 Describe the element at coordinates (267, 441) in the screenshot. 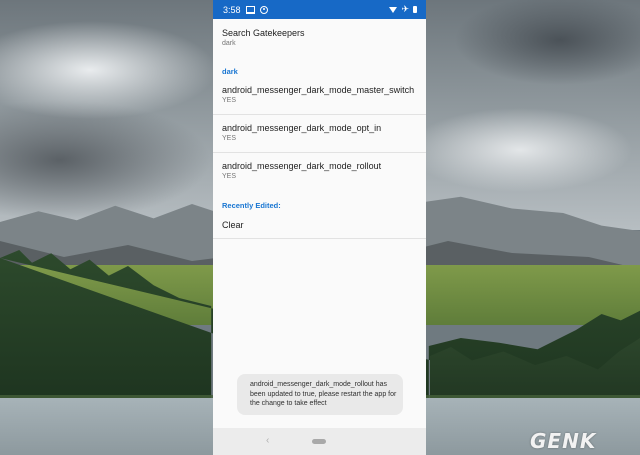

I see `back-icon: ‹` at that location.